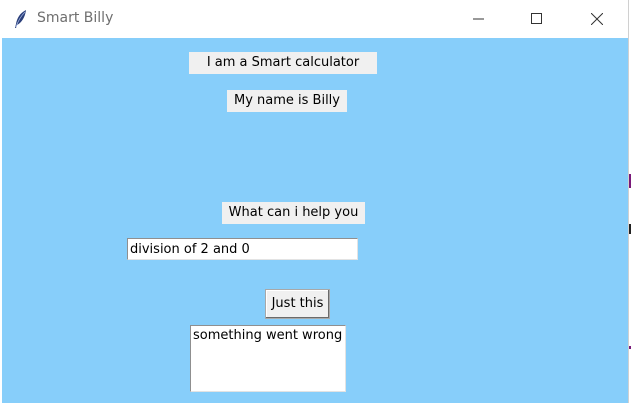 This screenshot has width=631, height=403. What do you see at coordinates (21, 19) in the screenshot?
I see `feather-icon` at bounding box center [21, 19].